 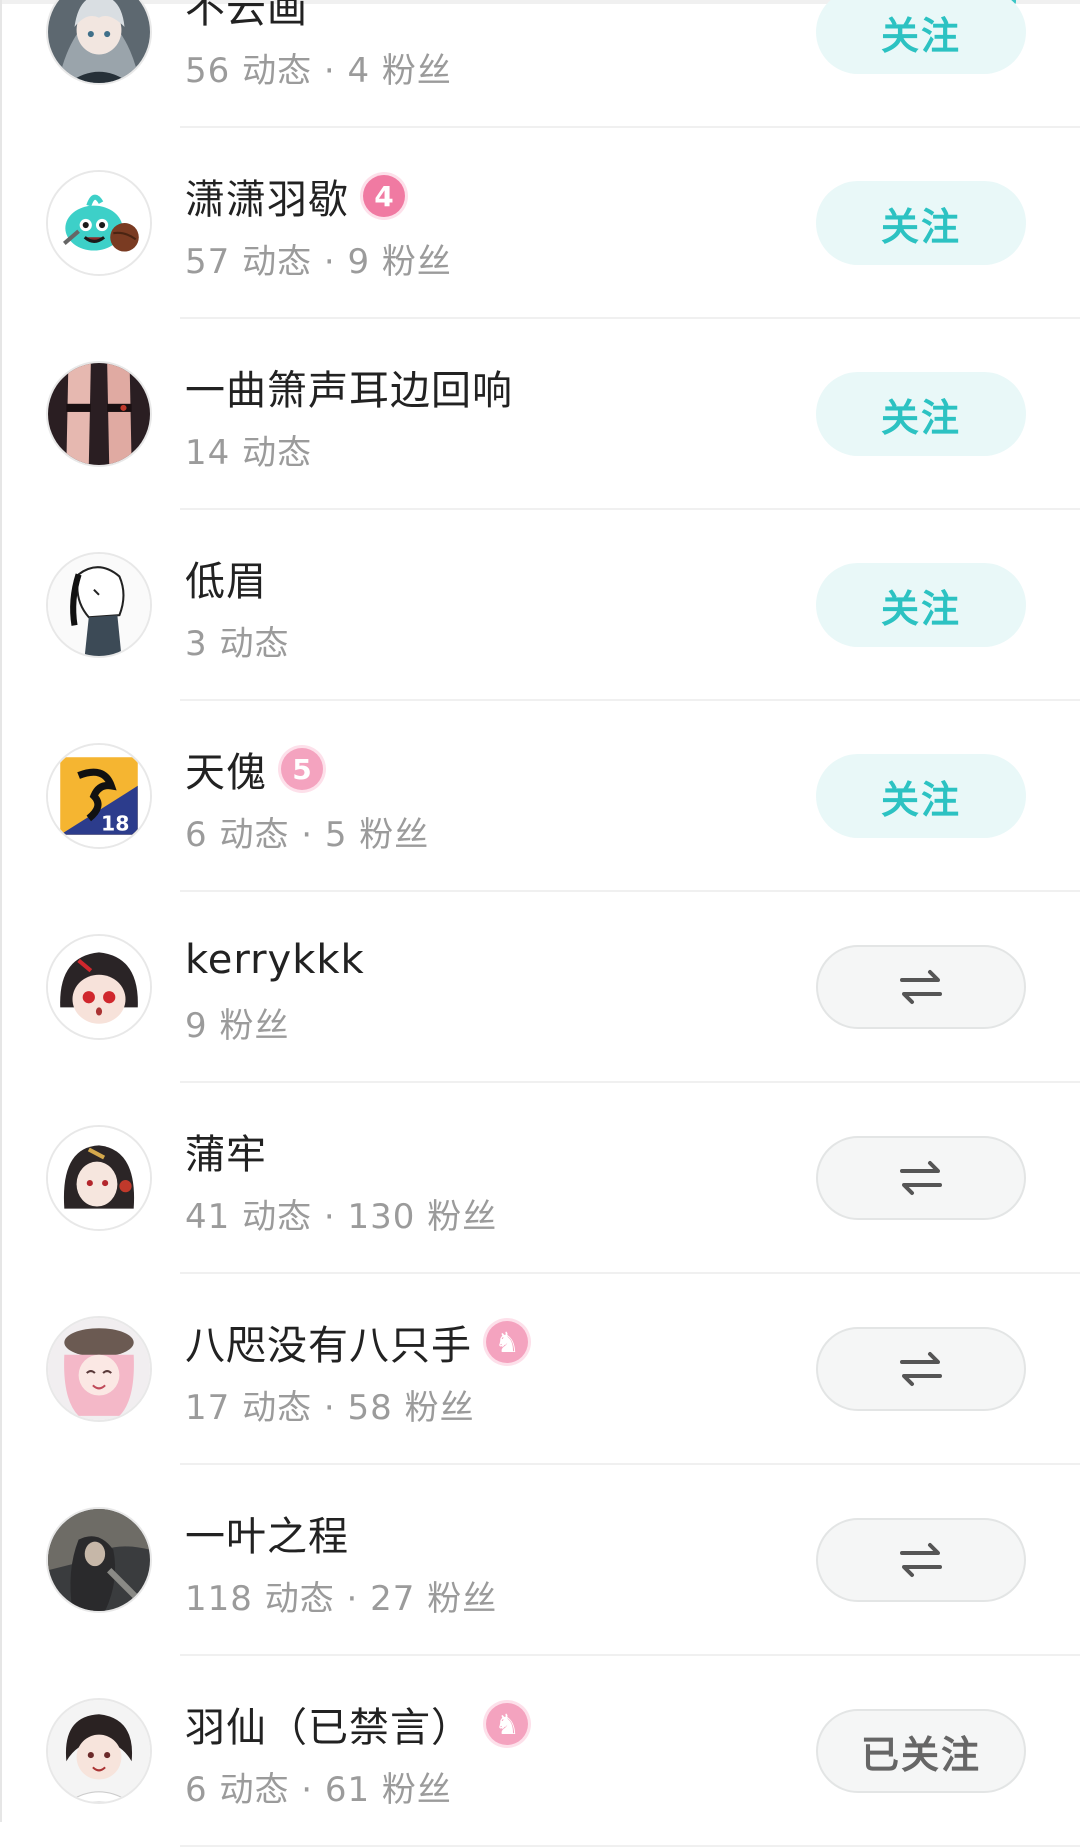 What do you see at coordinates (540, 223) in the screenshot?
I see `list-item: 潇潇羽歇 4 57 动态 · 9 粉丝 关注` at bounding box center [540, 223].